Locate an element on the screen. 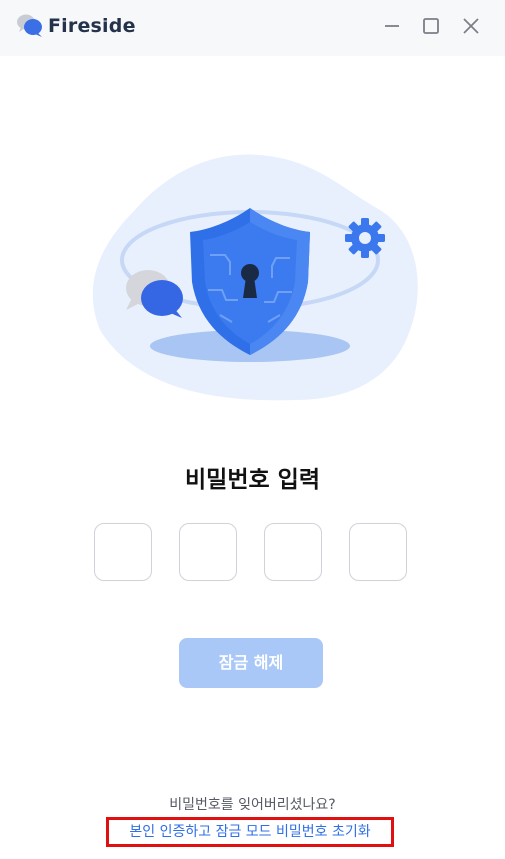  forgot-password-text: 비밀번호를 잊어버리셨나요? is located at coordinates (252, 805).